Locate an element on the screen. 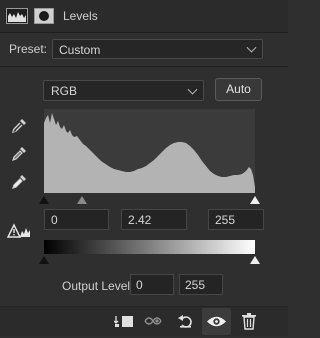 The image size is (320, 338). white-eyedropper-icon is located at coordinates (19, 182).